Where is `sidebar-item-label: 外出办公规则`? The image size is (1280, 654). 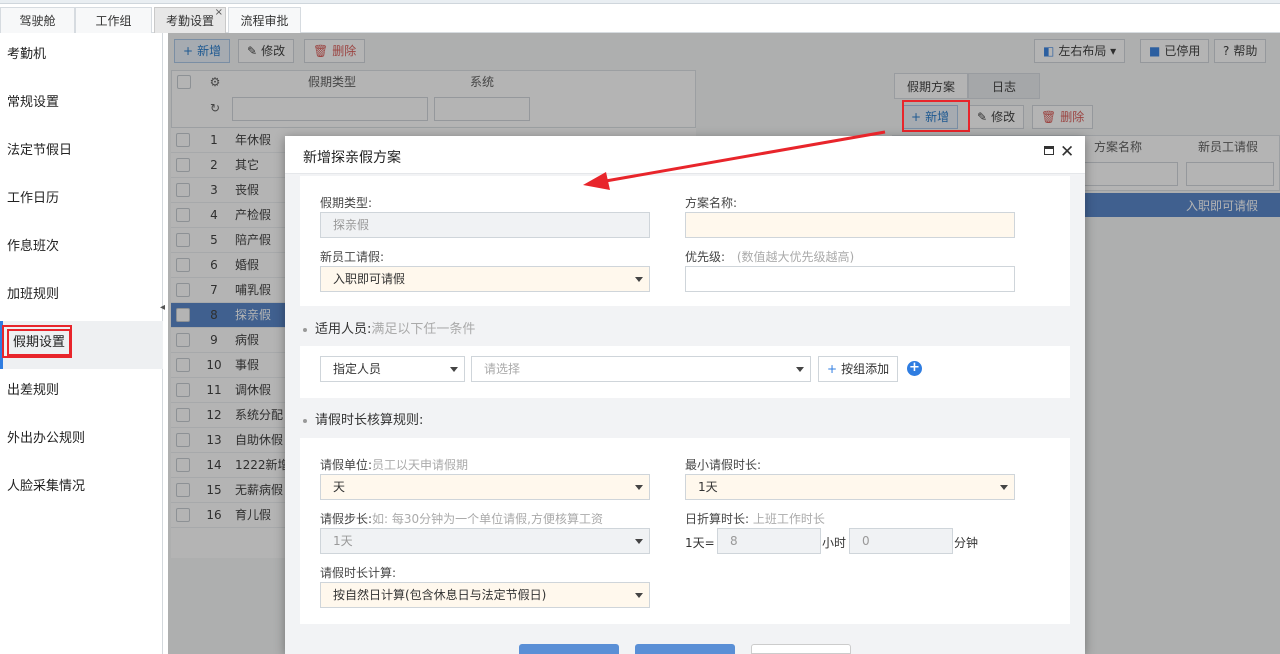 sidebar-item-label: 外出办公规则 is located at coordinates (46, 438).